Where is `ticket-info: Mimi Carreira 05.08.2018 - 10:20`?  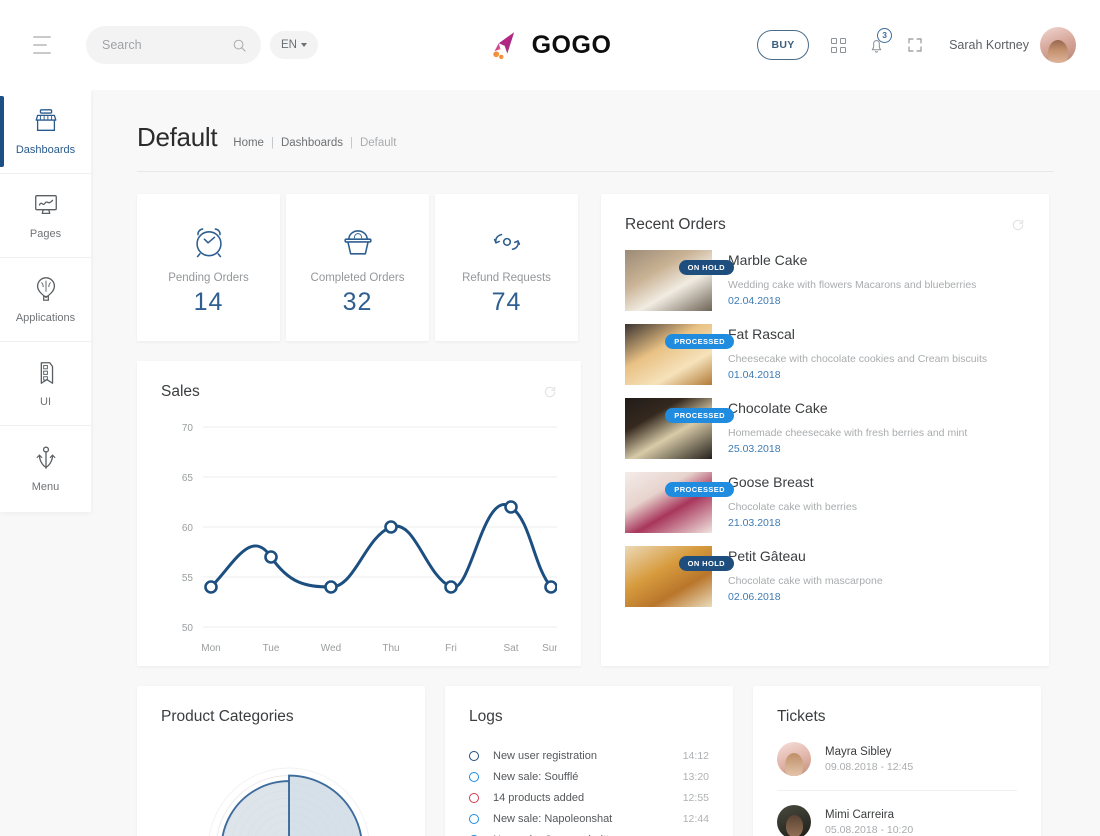
ticket-info: Mimi Carreira 05.08.2018 - 10:20 is located at coordinates (869, 822).